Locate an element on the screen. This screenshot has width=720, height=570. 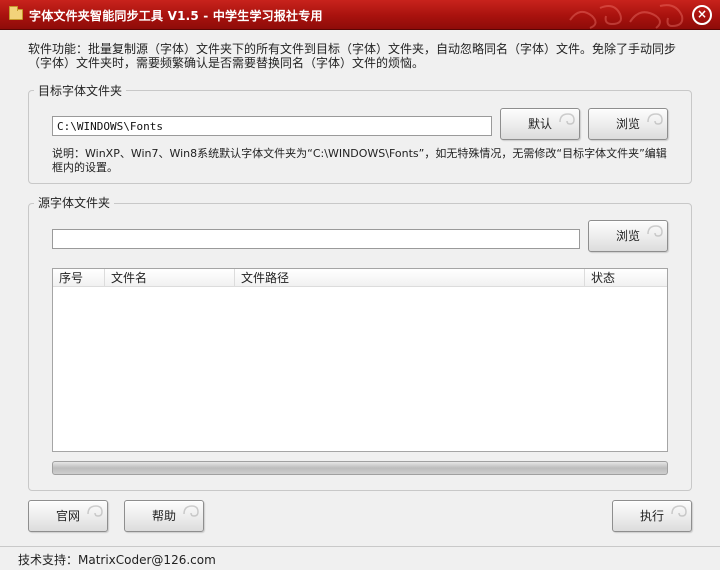
source-folder-label: 源字体文件夹 is located at coordinates (74, 202).